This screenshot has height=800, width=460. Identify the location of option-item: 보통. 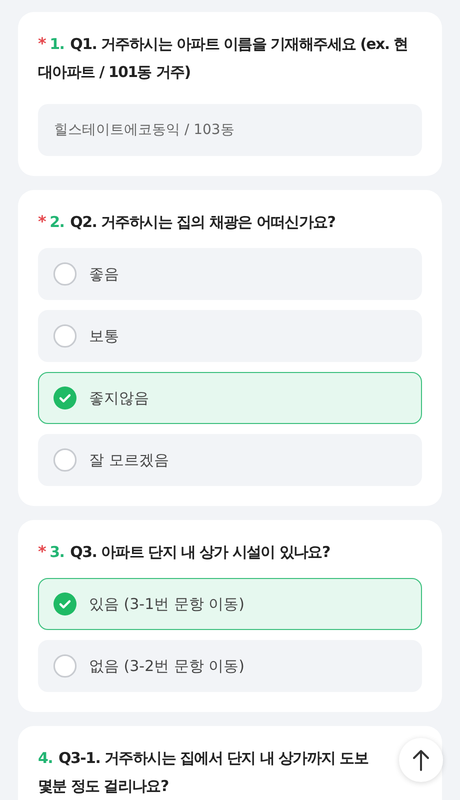
(230, 336).